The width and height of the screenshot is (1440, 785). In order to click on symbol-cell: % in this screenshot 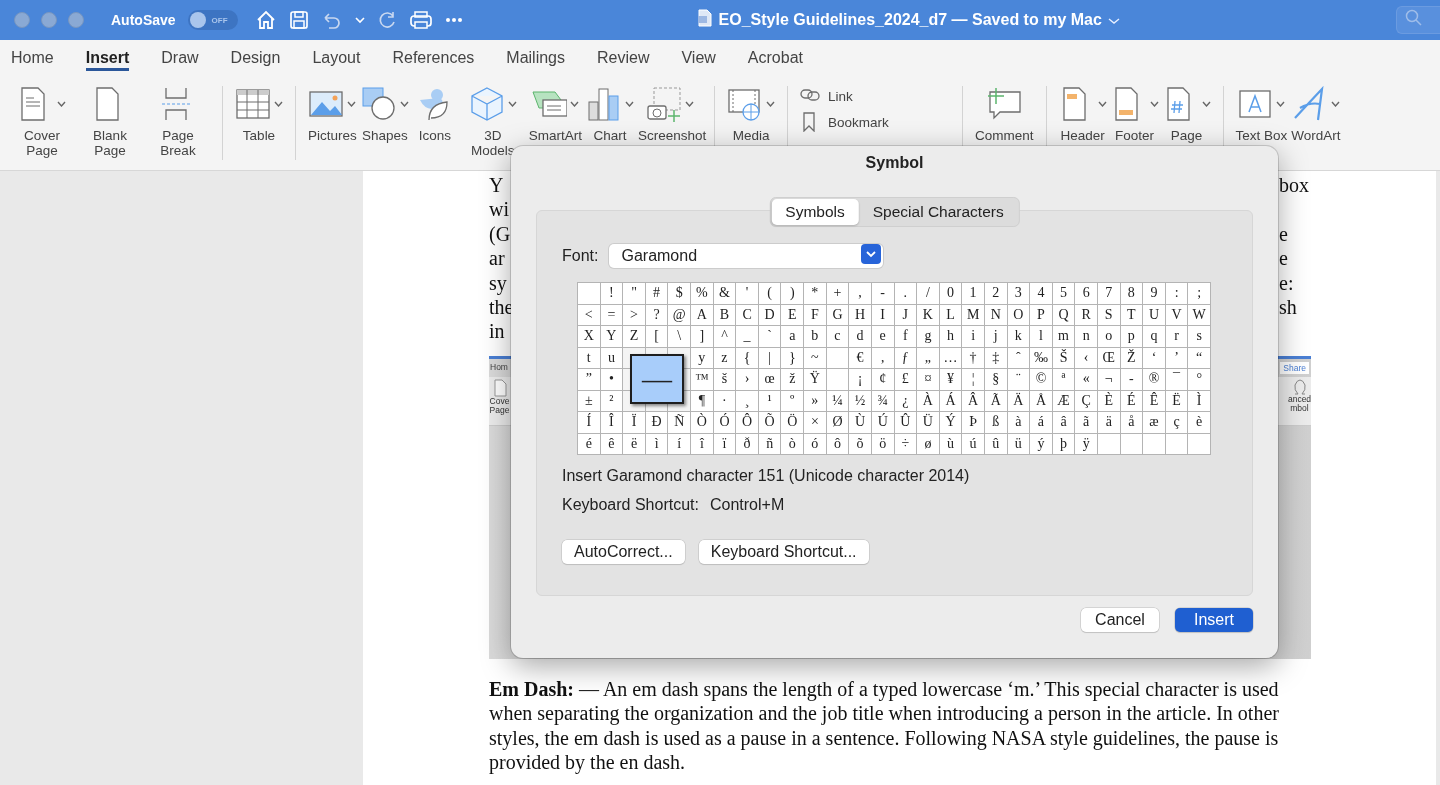, I will do `click(702, 293)`.